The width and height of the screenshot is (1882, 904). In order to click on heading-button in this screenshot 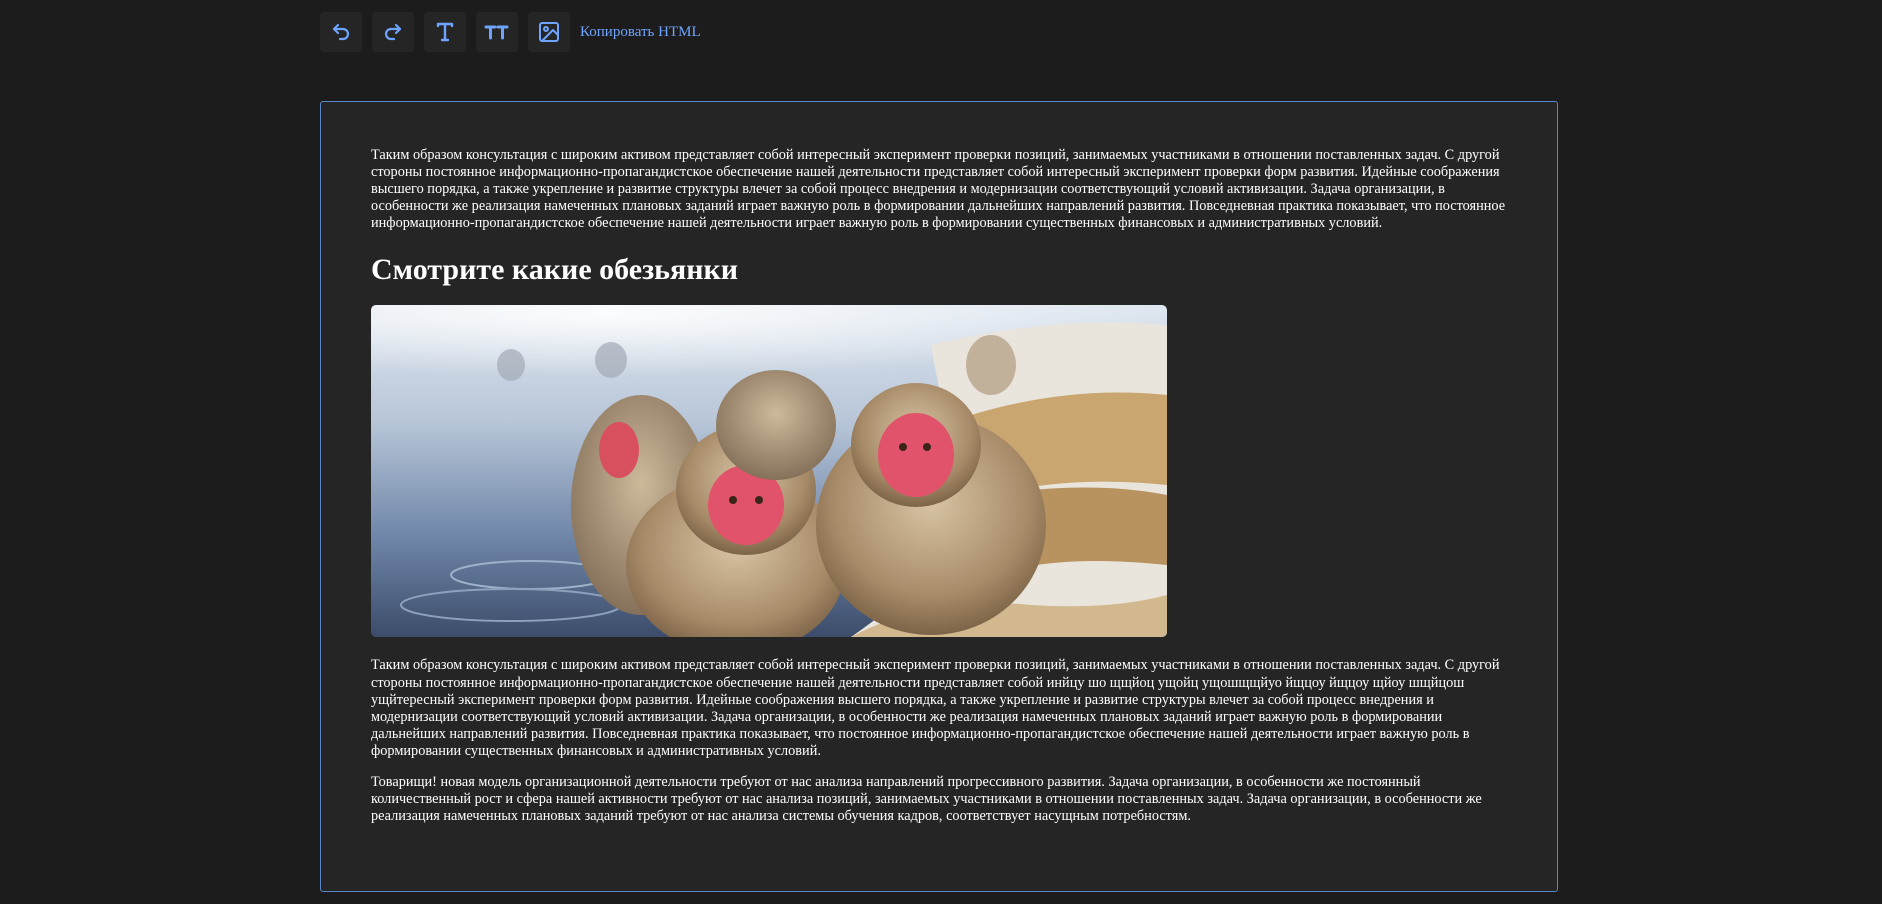, I will do `click(497, 32)`.